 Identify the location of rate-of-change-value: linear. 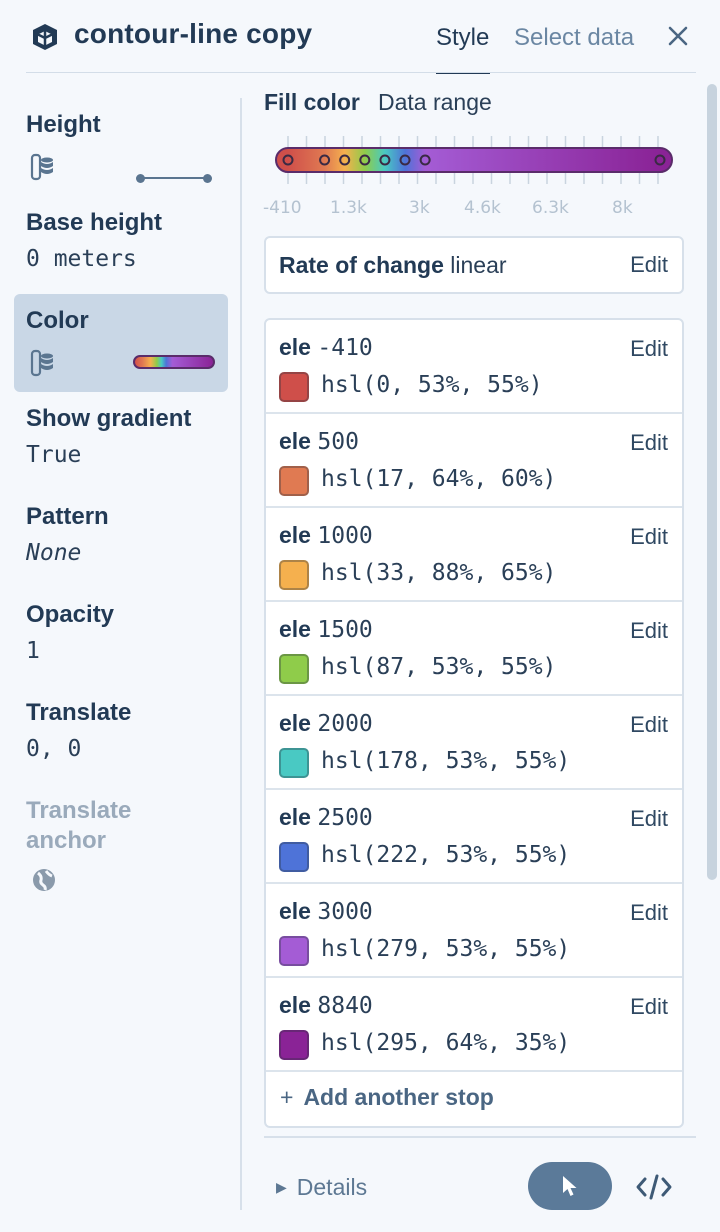
(478, 265).